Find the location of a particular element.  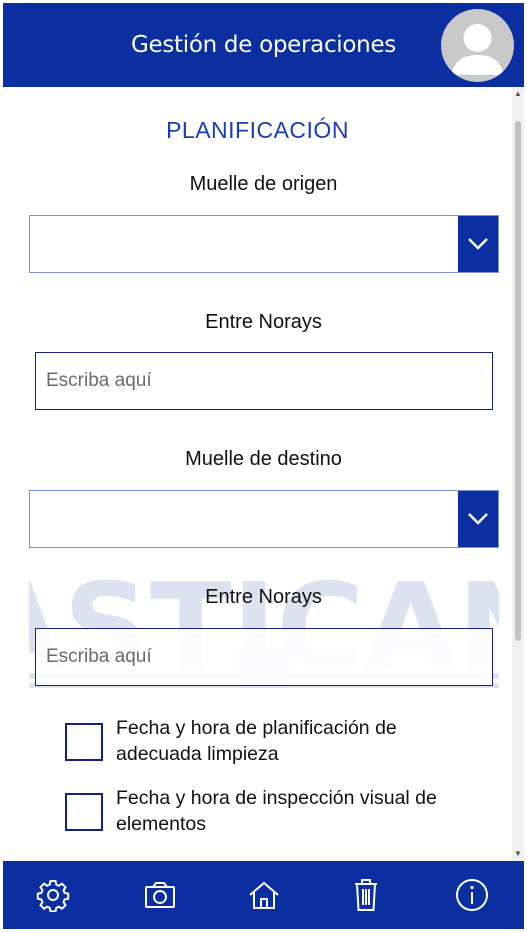

bottom-navigation-bar is located at coordinates (263, 895).